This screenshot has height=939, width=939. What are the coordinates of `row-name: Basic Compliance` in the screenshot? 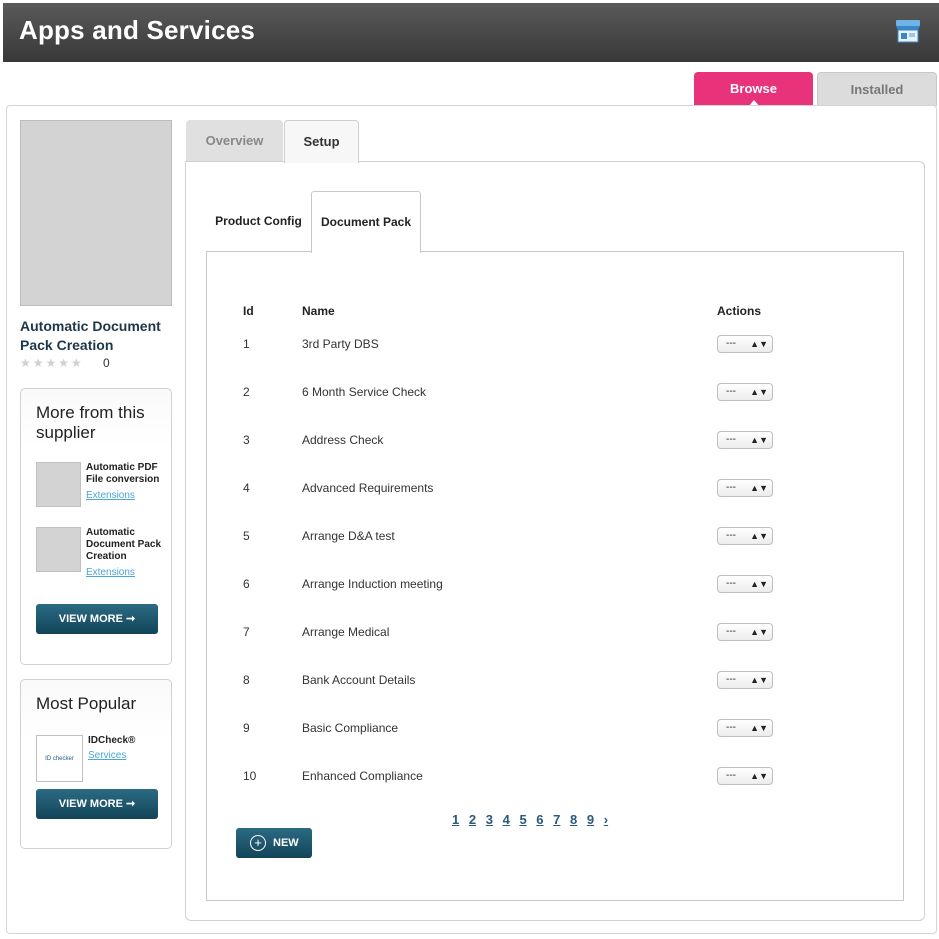 It's located at (350, 728).